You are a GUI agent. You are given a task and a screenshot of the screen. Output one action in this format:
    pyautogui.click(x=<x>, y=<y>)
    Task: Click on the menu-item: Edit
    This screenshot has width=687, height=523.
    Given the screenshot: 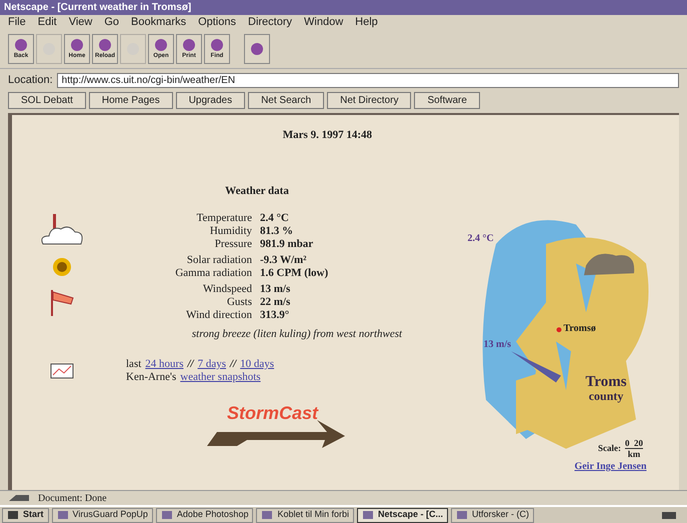 What is the action you would take?
    pyautogui.click(x=47, y=22)
    